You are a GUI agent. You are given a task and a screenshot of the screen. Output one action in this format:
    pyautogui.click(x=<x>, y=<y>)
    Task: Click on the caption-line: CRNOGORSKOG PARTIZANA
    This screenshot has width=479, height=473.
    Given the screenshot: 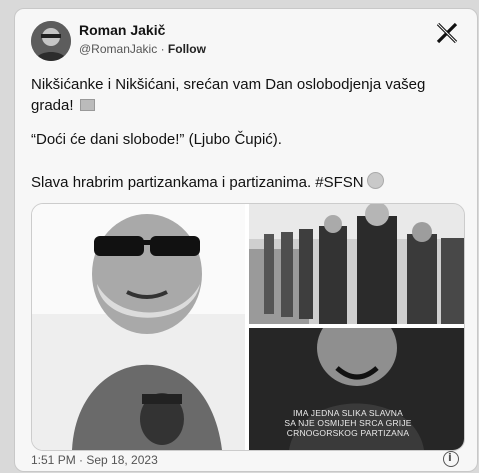 What is the action you would take?
    pyautogui.click(x=348, y=433)
    